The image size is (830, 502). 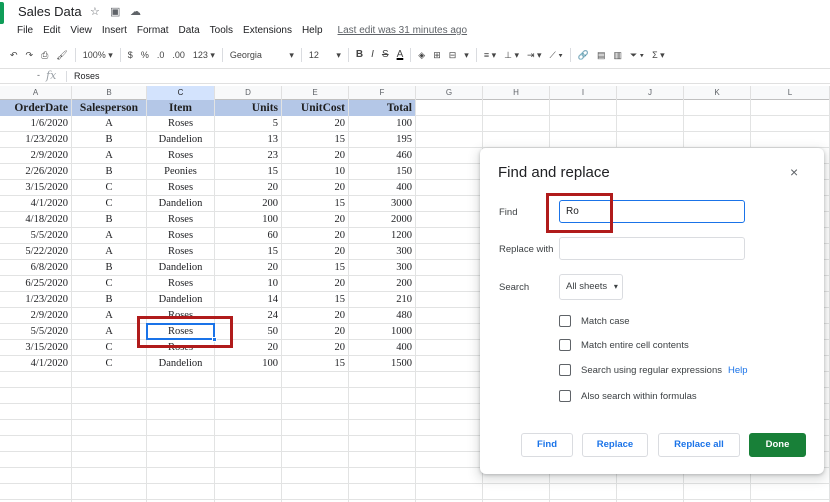 I want to click on cell: 1/6/2020, so click(x=36, y=124).